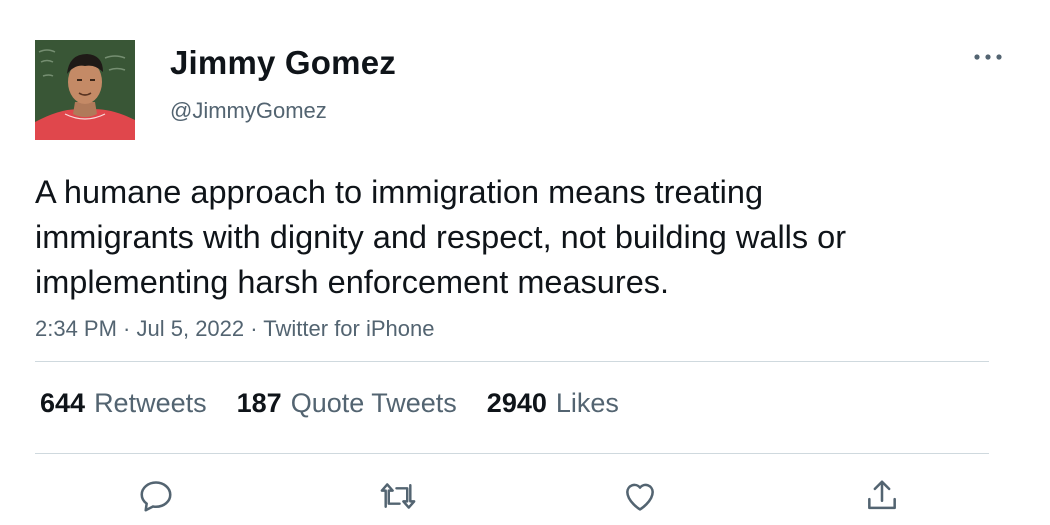 This screenshot has height=525, width=1050. Describe the element at coordinates (248, 111) in the screenshot. I see `author-handle: @JimmyGomez` at that location.